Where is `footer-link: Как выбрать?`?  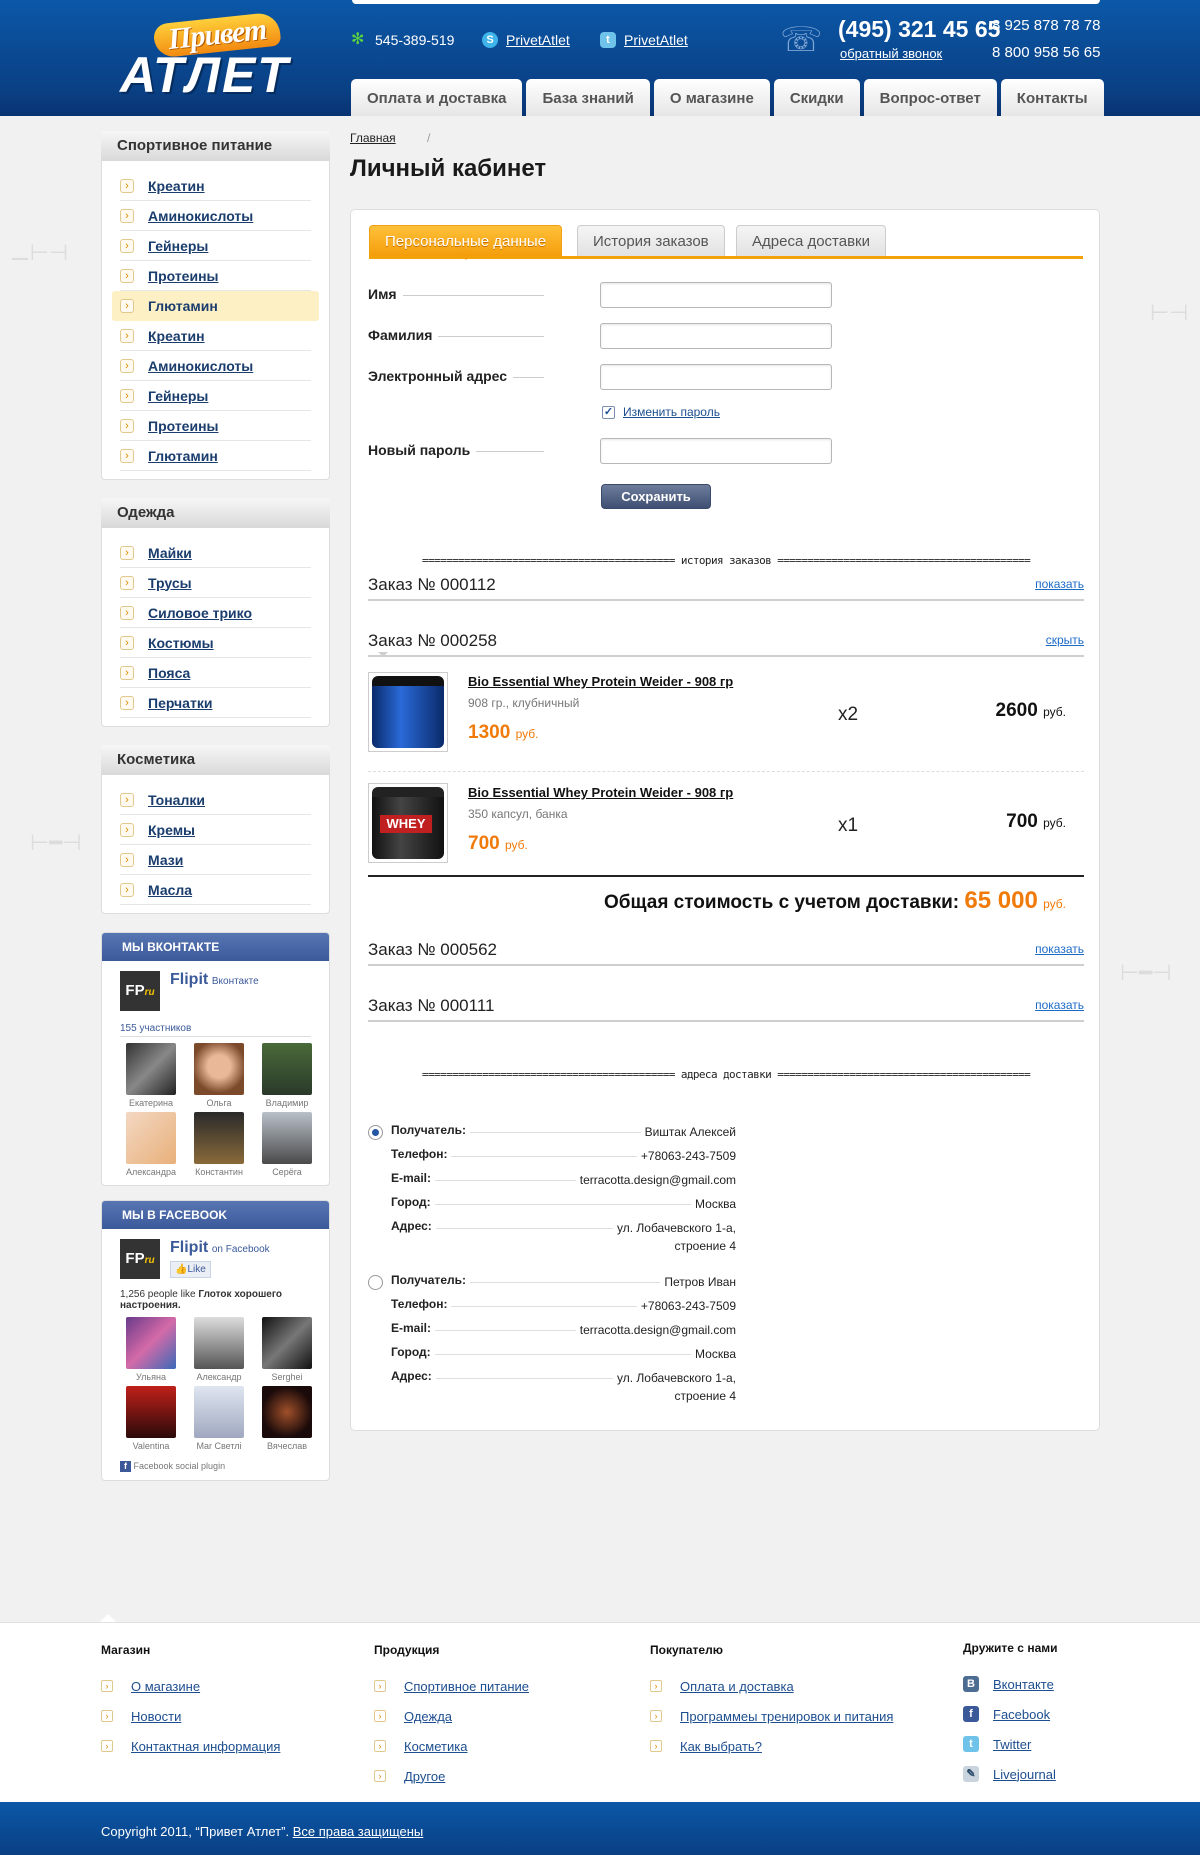
footer-link: Как выбрать? is located at coordinates (721, 1746).